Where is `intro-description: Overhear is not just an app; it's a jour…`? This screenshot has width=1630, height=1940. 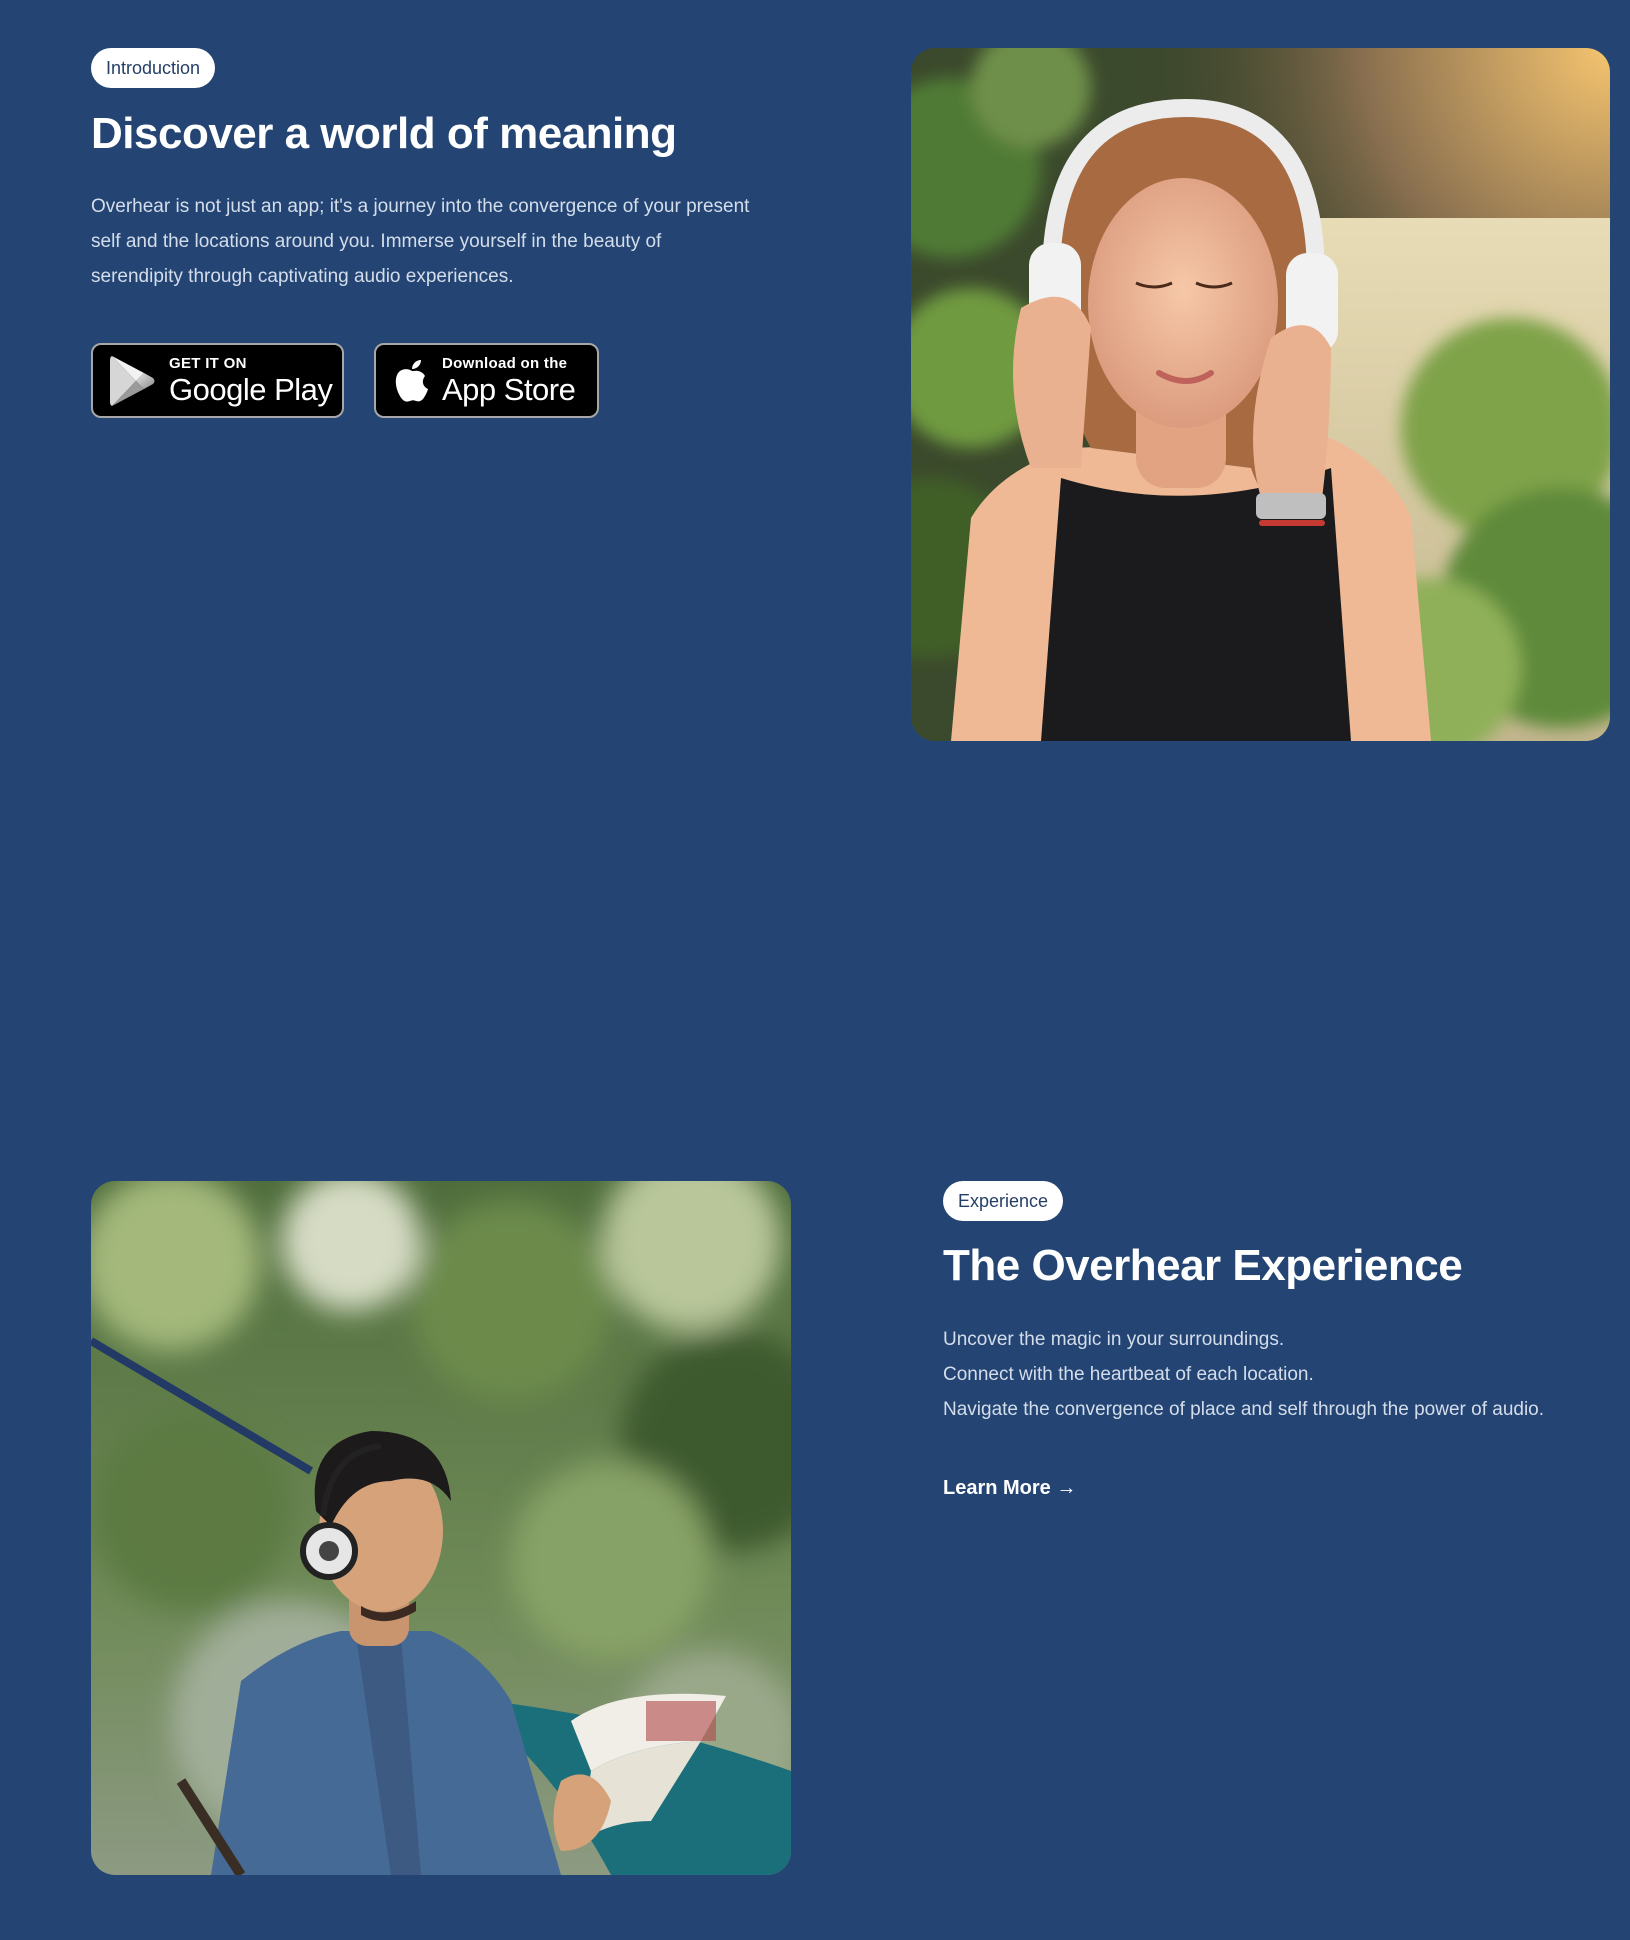 intro-description: Overhear is not just an app; it's a jour… is located at coordinates (420, 241).